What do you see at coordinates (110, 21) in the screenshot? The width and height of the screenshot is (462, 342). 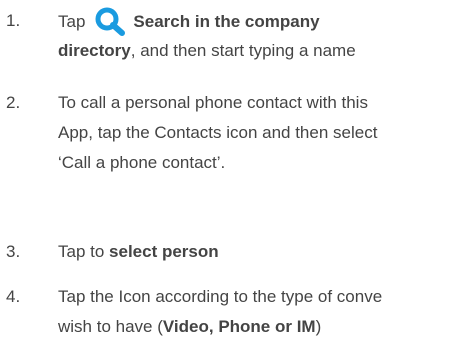 I see `search-icon` at bounding box center [110, 21].